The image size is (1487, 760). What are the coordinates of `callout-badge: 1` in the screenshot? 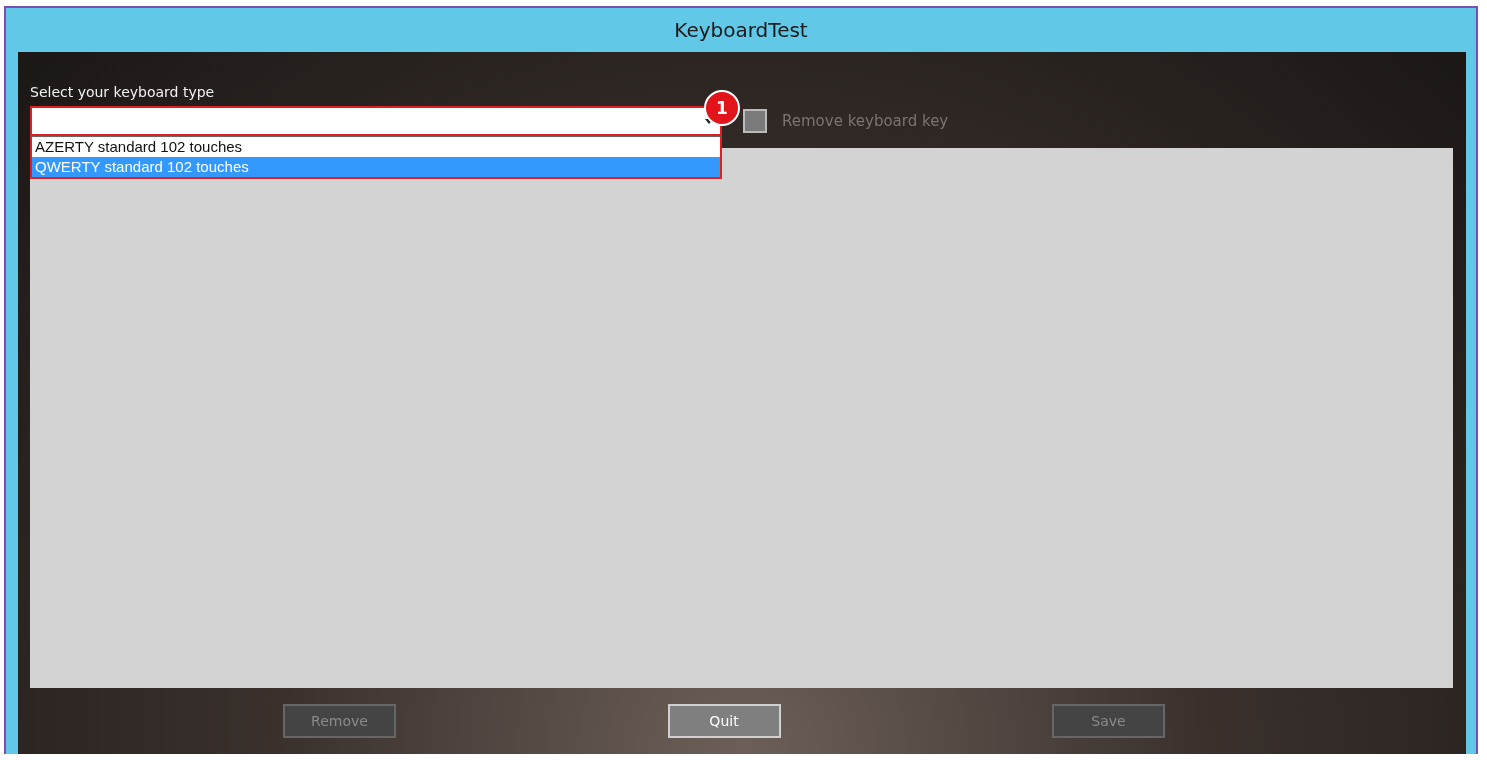 It's located at (722, 108).